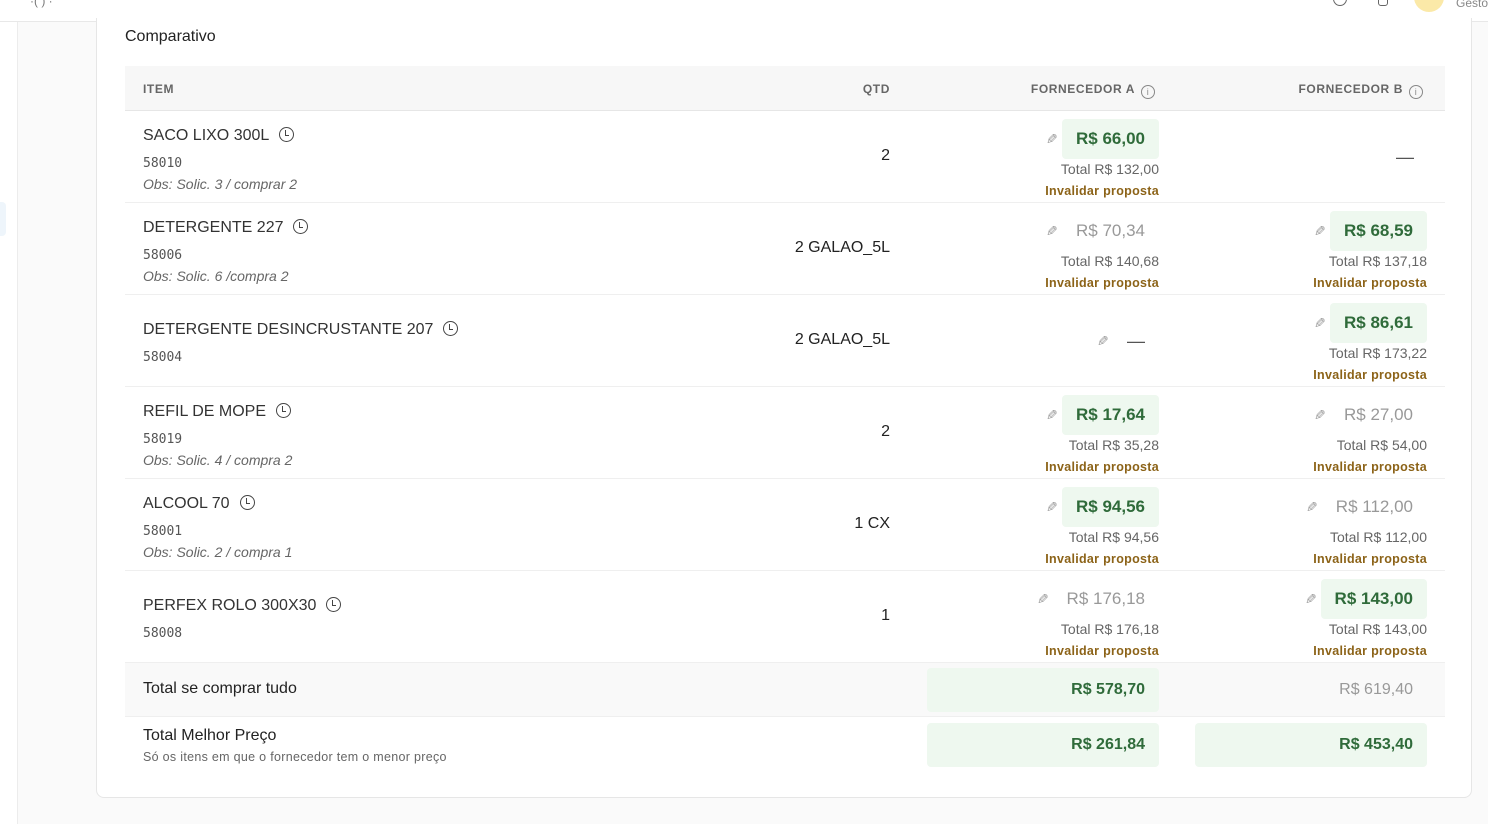  Describe the element at coordinates (1110, 230) in the screenshot. I see `price-value: R$ 70,34` at that location.